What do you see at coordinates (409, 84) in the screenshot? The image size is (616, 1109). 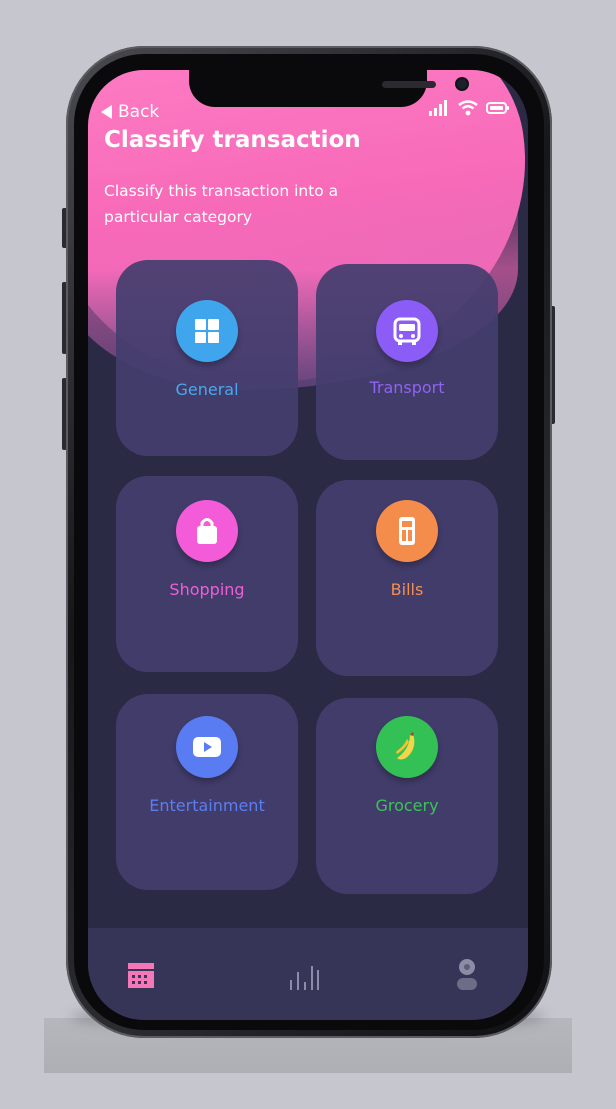 I see `speaker-grille` at bounding box center [409, 84].